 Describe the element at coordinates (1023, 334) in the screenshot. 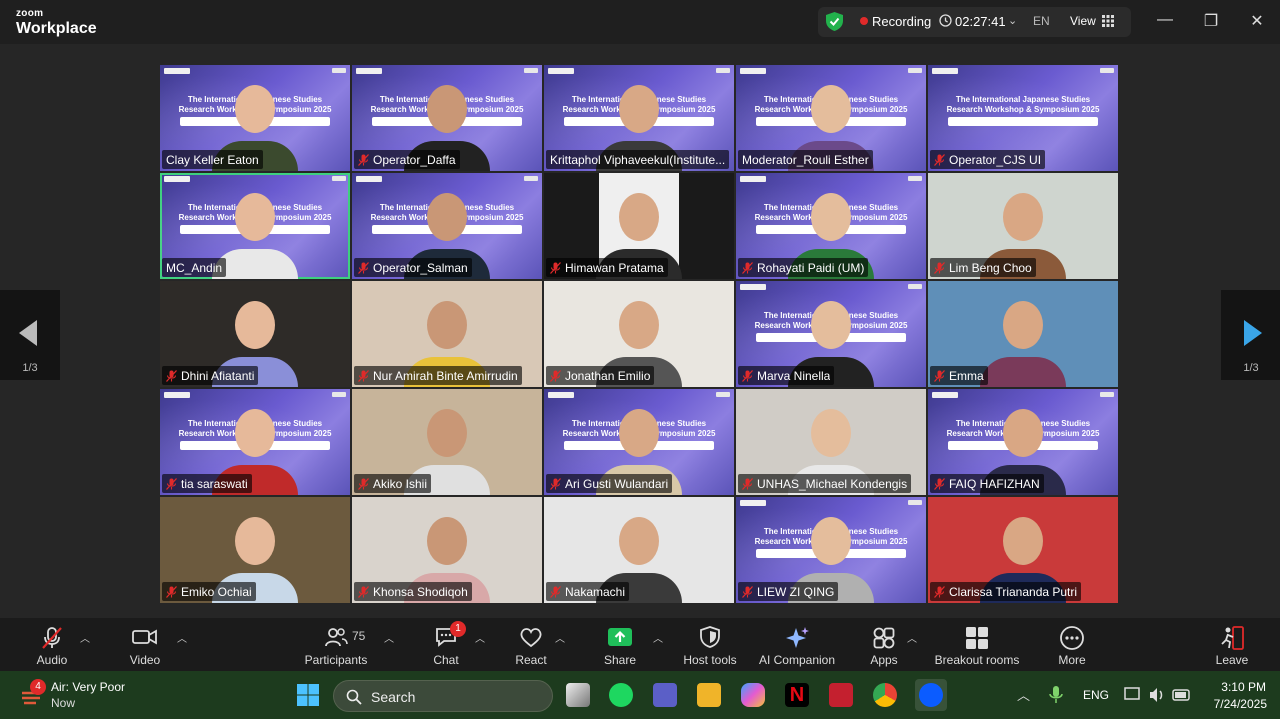

I see `participant-tile: Emma` at that location.